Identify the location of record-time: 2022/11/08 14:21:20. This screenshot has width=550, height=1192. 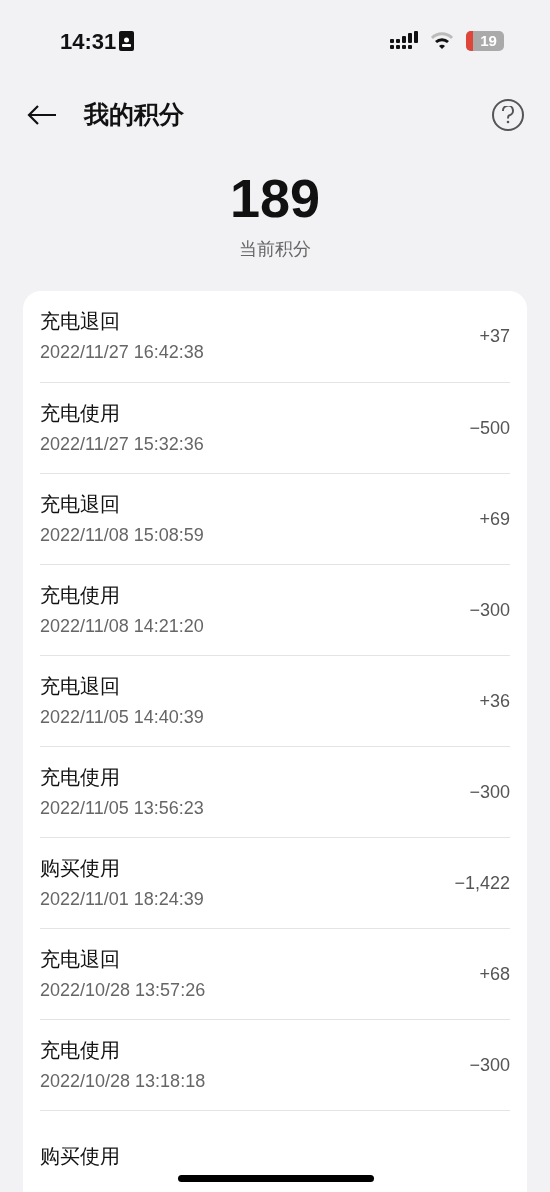
(122, 626).